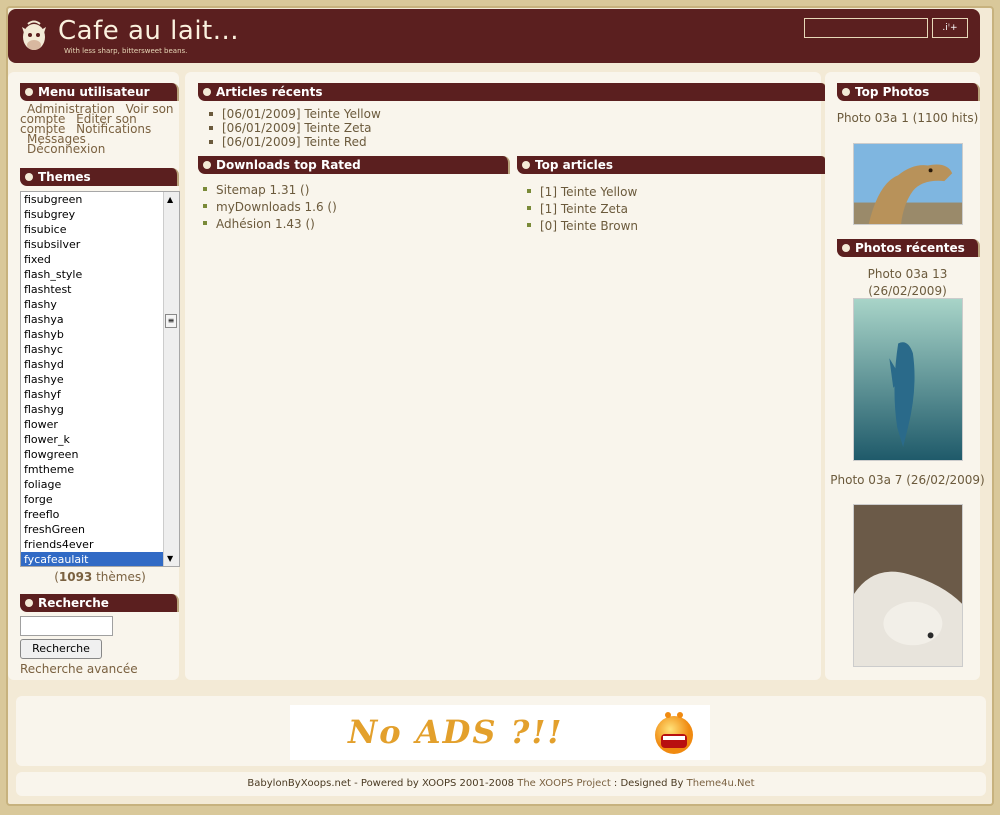  I want to click on theme-option: flashy, so click(100, 304).